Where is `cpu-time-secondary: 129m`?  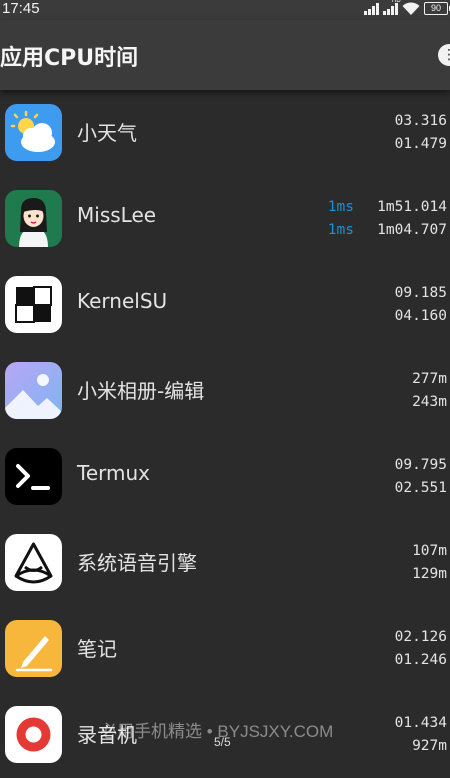 cpu-time-secondary: 129m is located at coordinates (429, 574).